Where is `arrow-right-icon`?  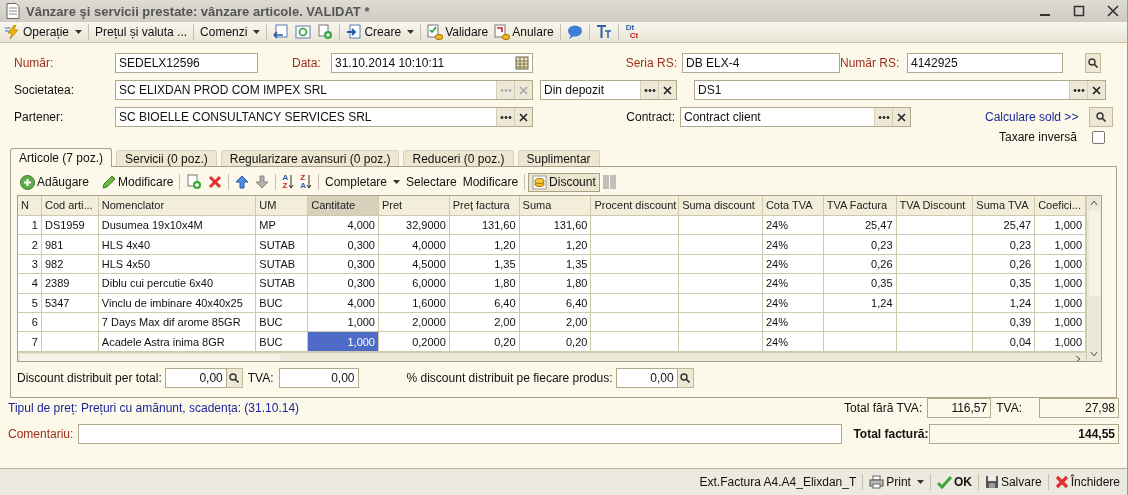
arrow-right-icon is located at coordinates (1078, 358).